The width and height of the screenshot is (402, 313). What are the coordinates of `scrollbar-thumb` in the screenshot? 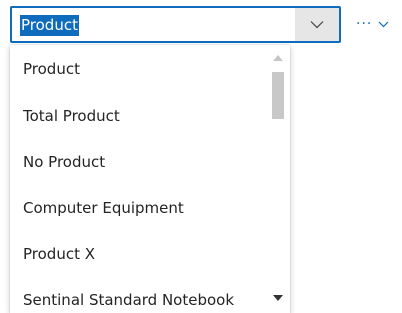 It's located at (278, 95).